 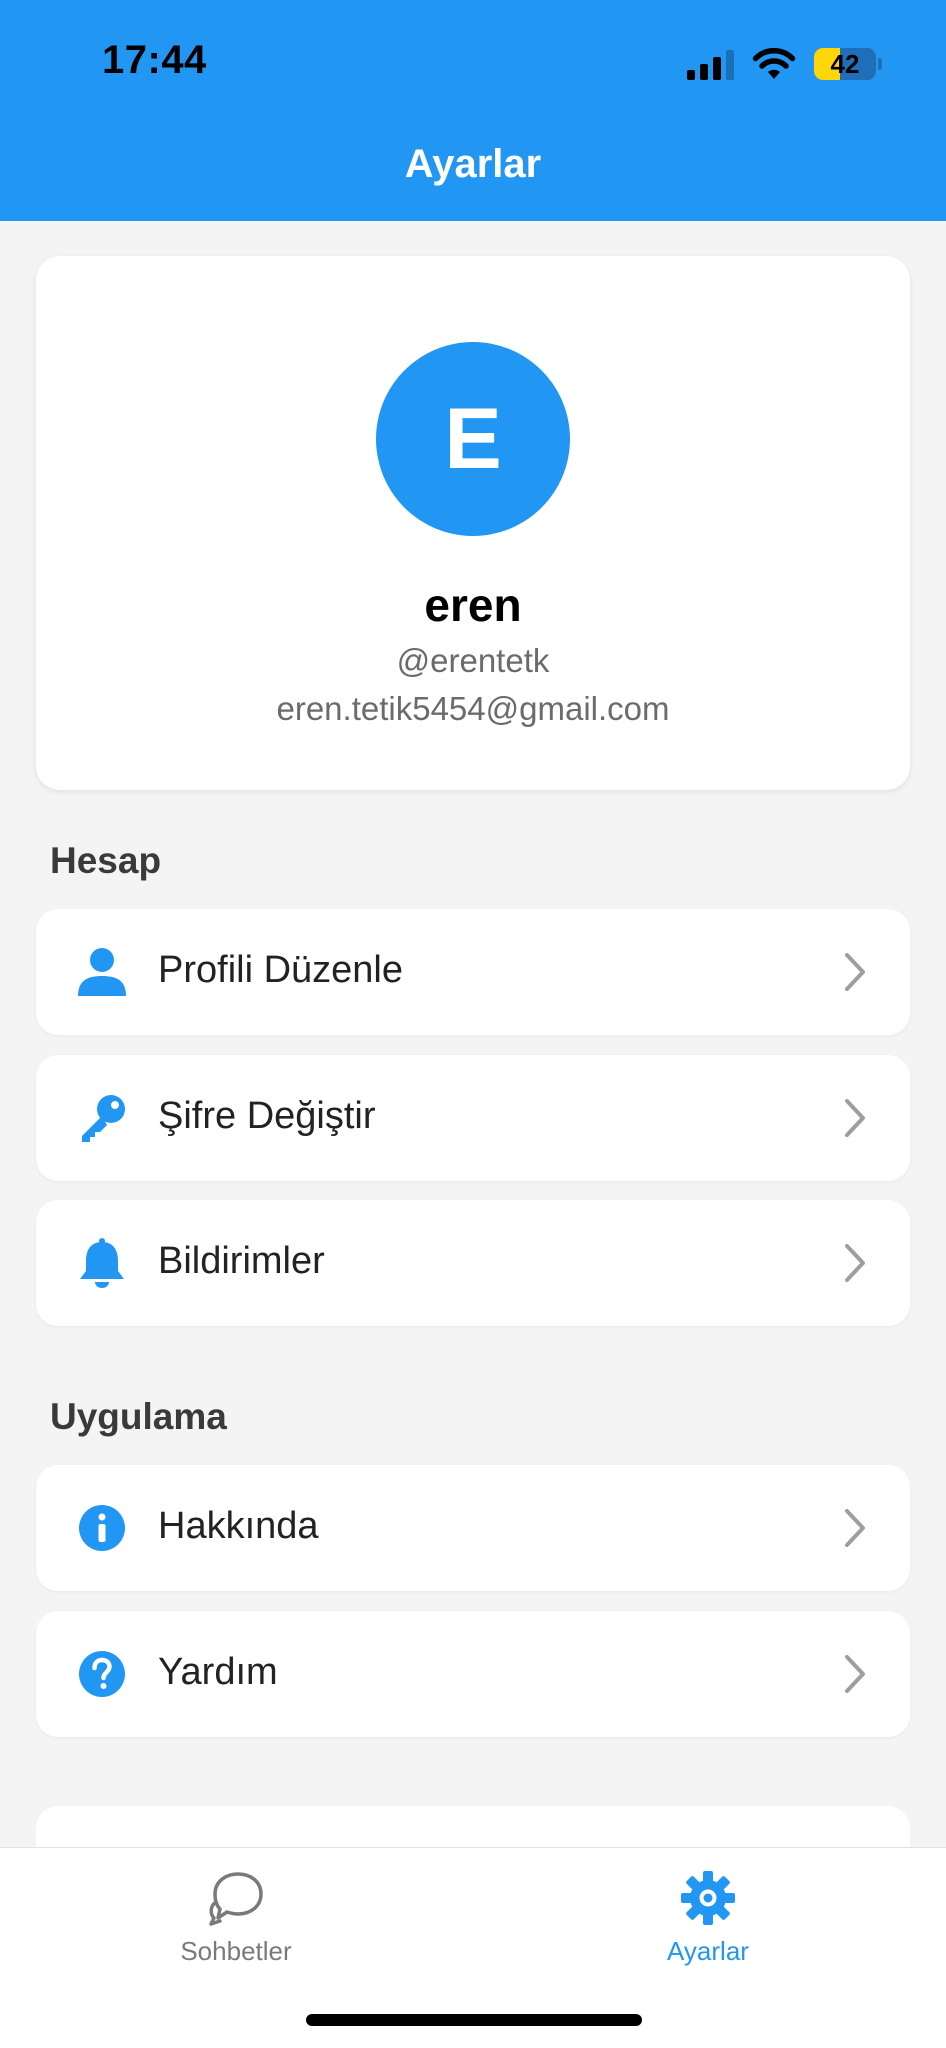 What do you see at coordinates (473, 1674) in the screenshot?
I see `settings-item-help: Yardım` at bounding box center [473, 1674].